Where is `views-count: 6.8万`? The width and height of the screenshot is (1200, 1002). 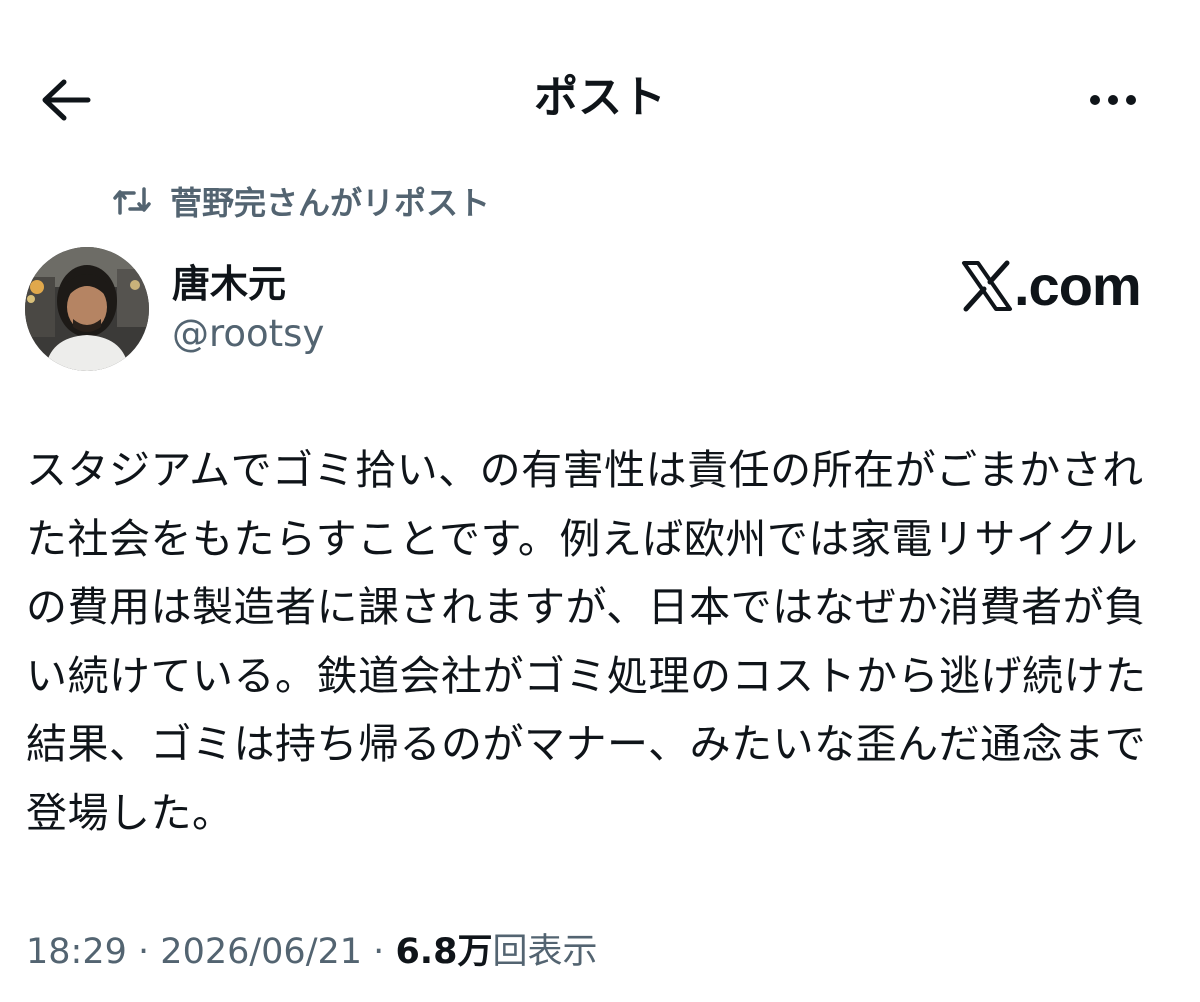
views-count: 6.8万 is located at coordinates (443, 952).